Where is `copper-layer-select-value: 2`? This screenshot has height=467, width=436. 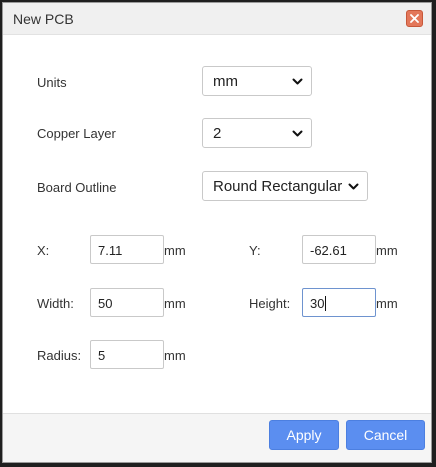 copper-layer-select-value: 2 is located at coordinates (217, 133).